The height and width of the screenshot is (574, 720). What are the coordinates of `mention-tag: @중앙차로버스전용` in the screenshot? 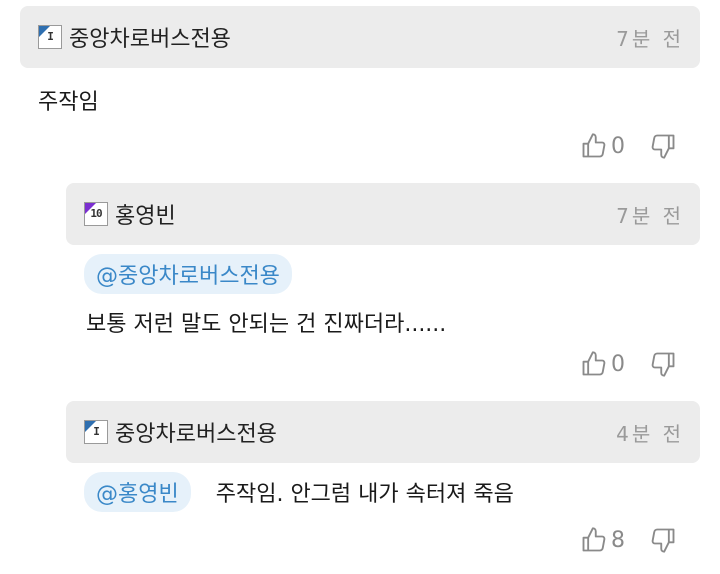 It's located at (188, 274).